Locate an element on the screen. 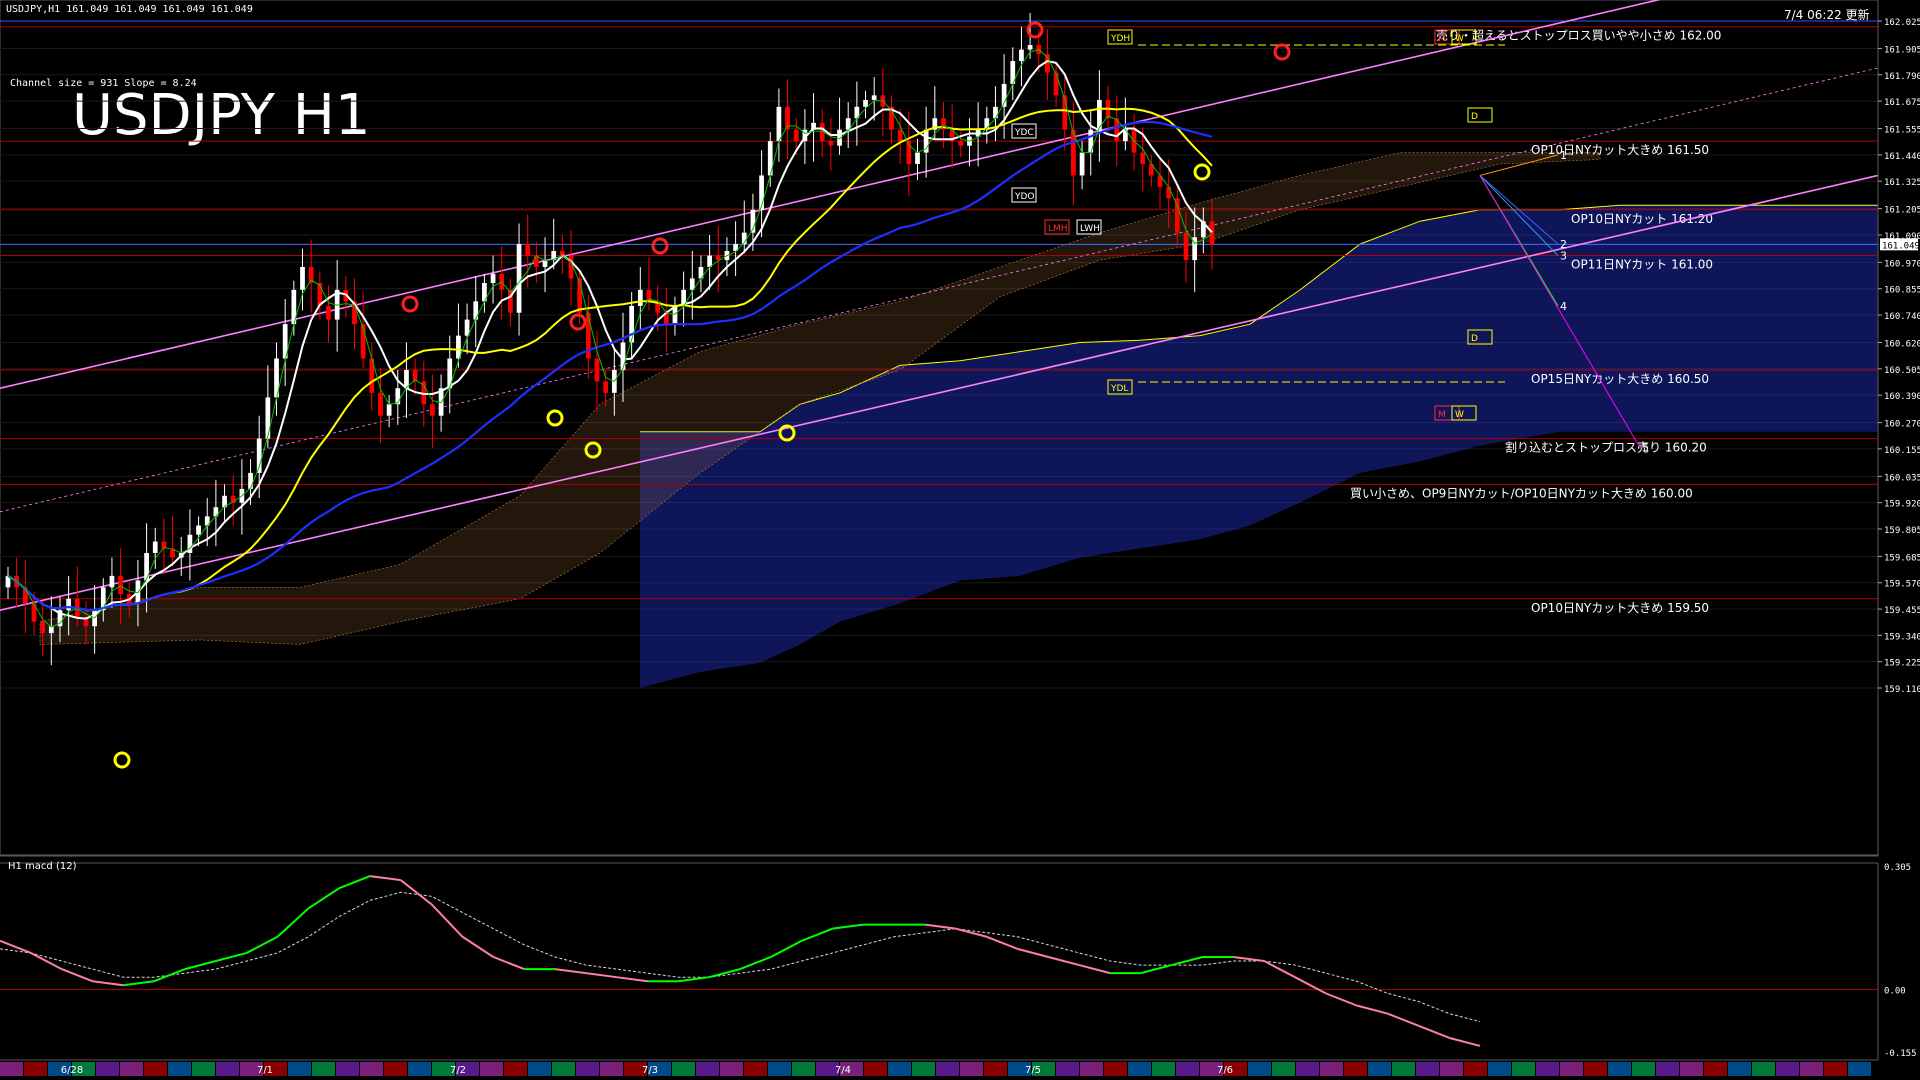 This screenshot has height=1080, width=1920. price-tick-label: 159.225 is located at coordinates (1902, 664).